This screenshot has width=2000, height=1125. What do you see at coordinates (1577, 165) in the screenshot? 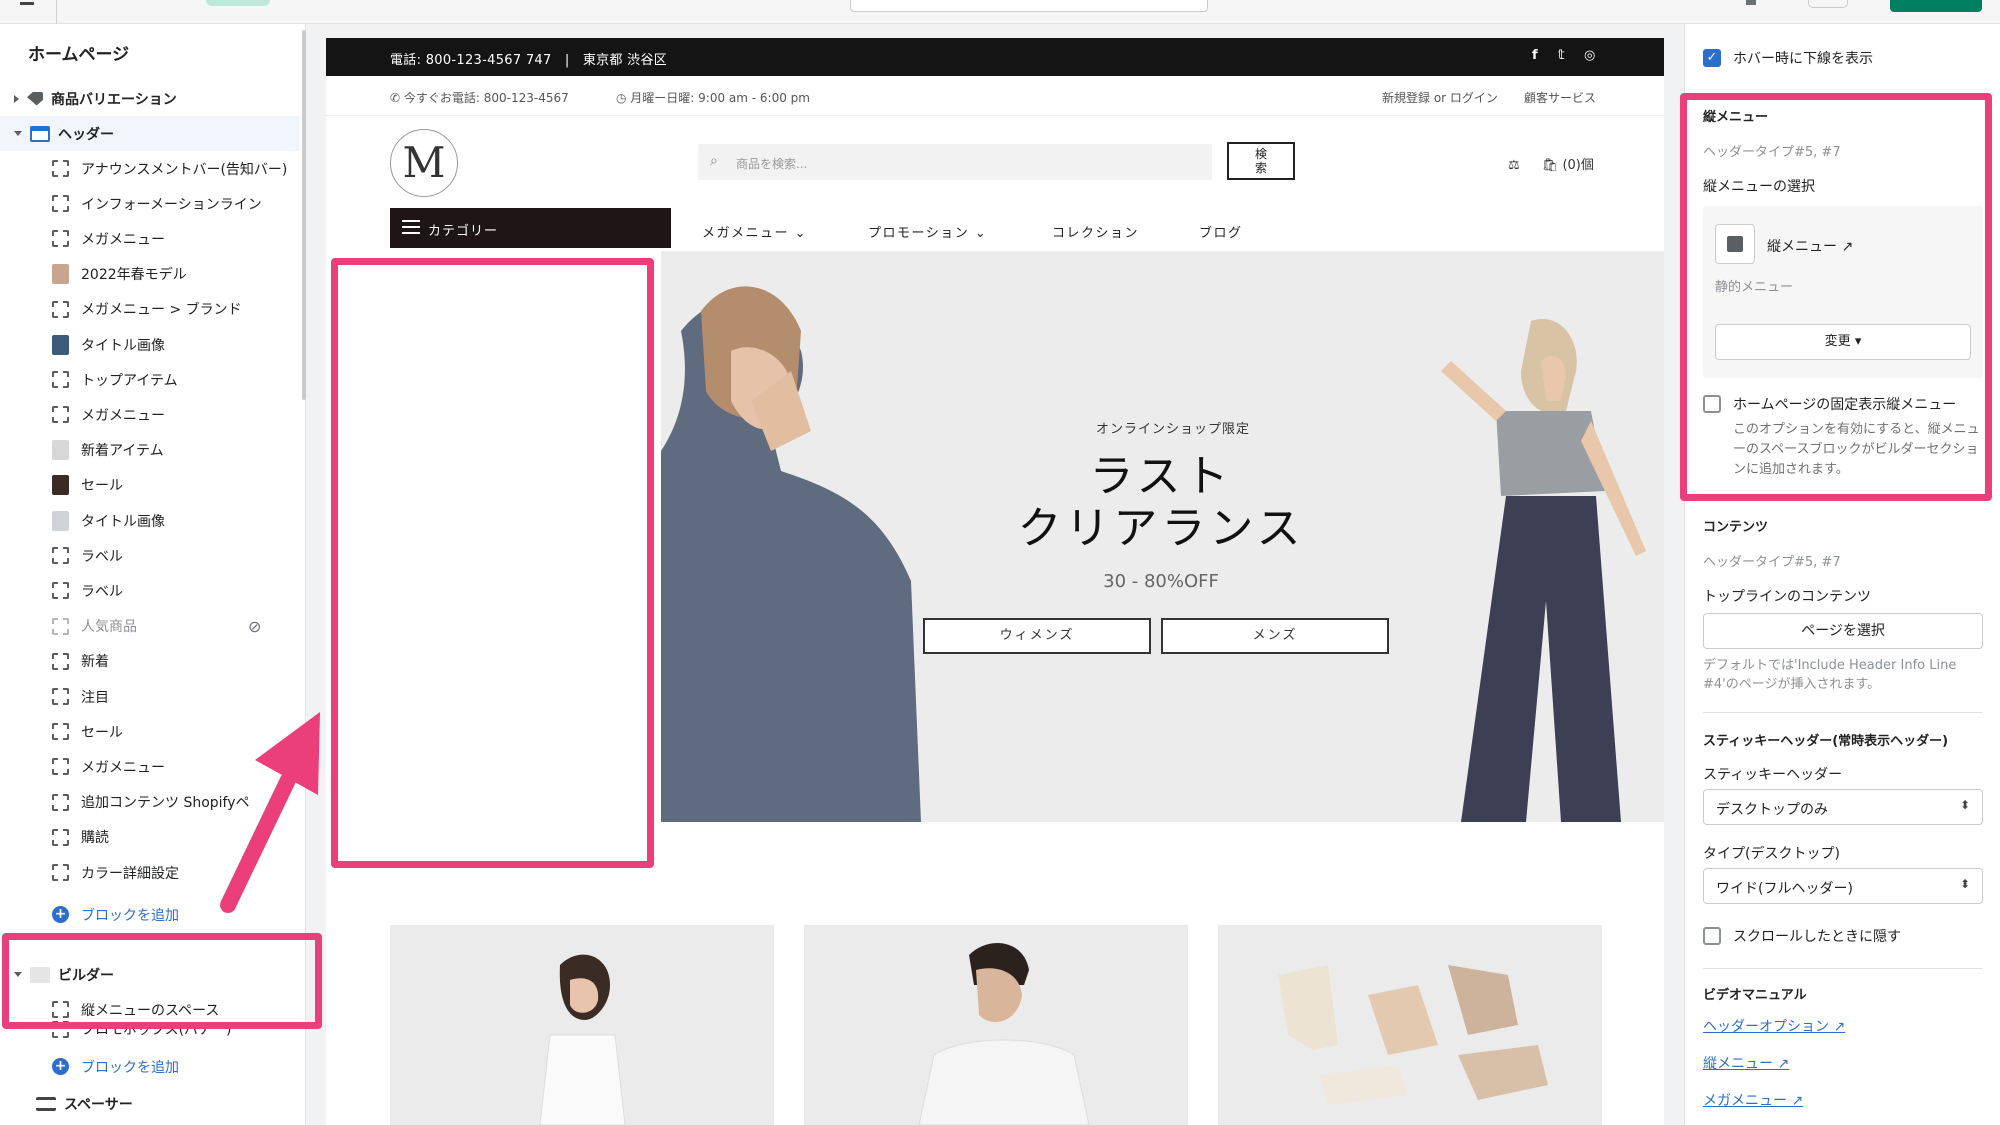
I see `cart-count: (0)個` at bounding box center [1577, 165].